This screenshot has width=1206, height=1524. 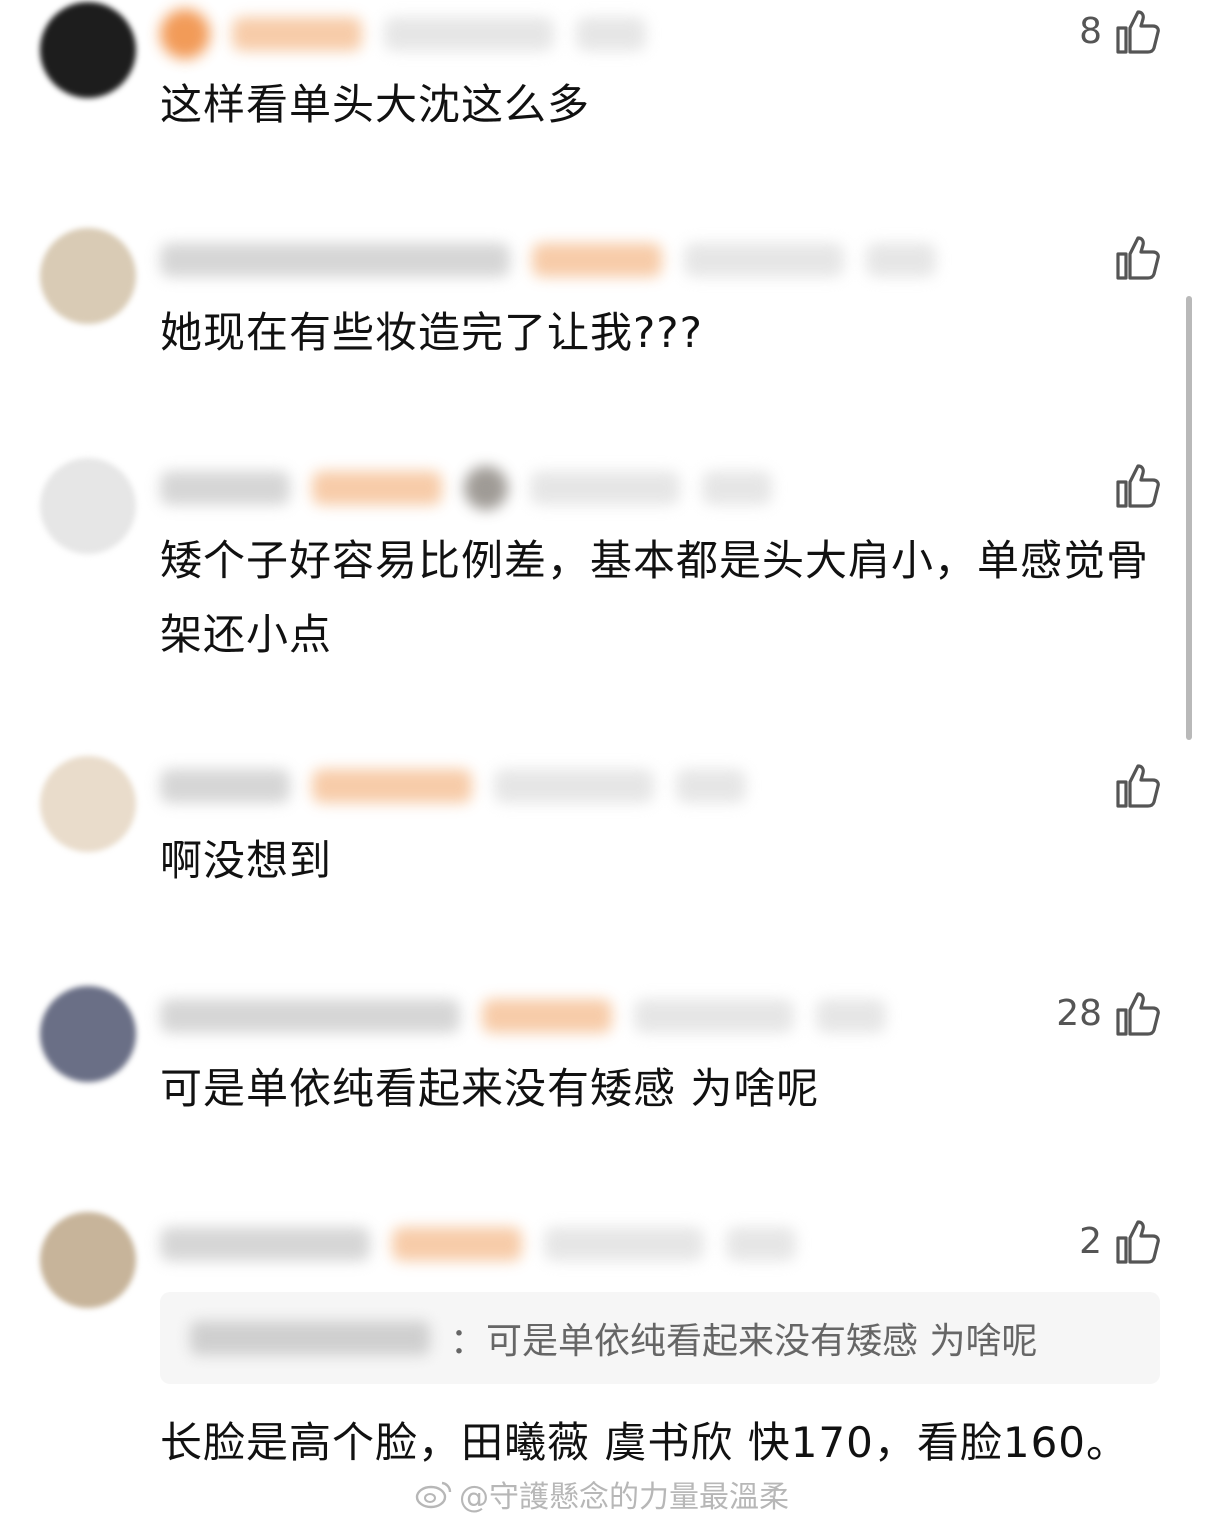 What do you see at coordinates (486, 488) in the screenshot?
I see `badge-image-blurred` at bounding box center [486, 488].